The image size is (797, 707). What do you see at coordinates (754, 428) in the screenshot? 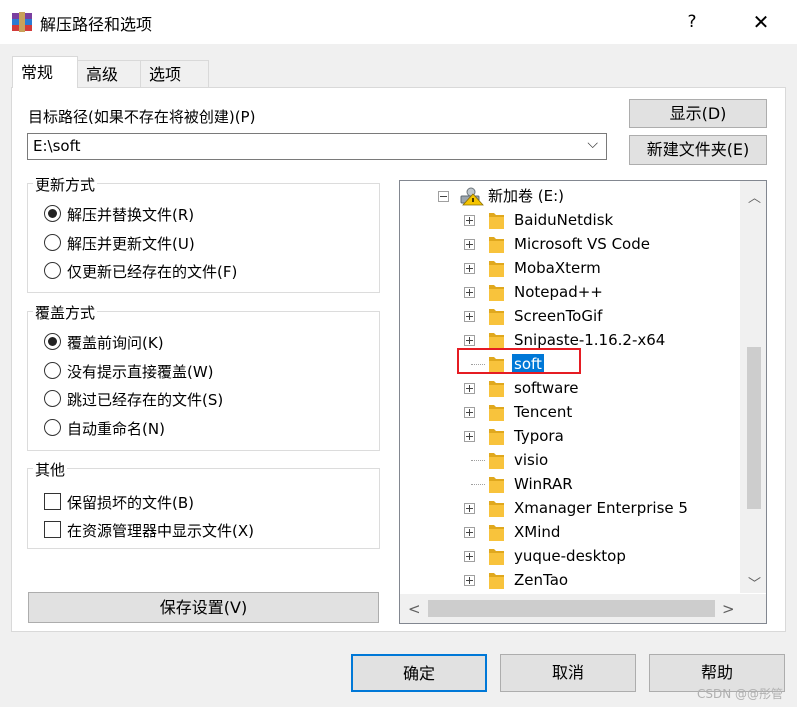
I see `vertical-scroll-thumb` at bounding box center [754, 428].